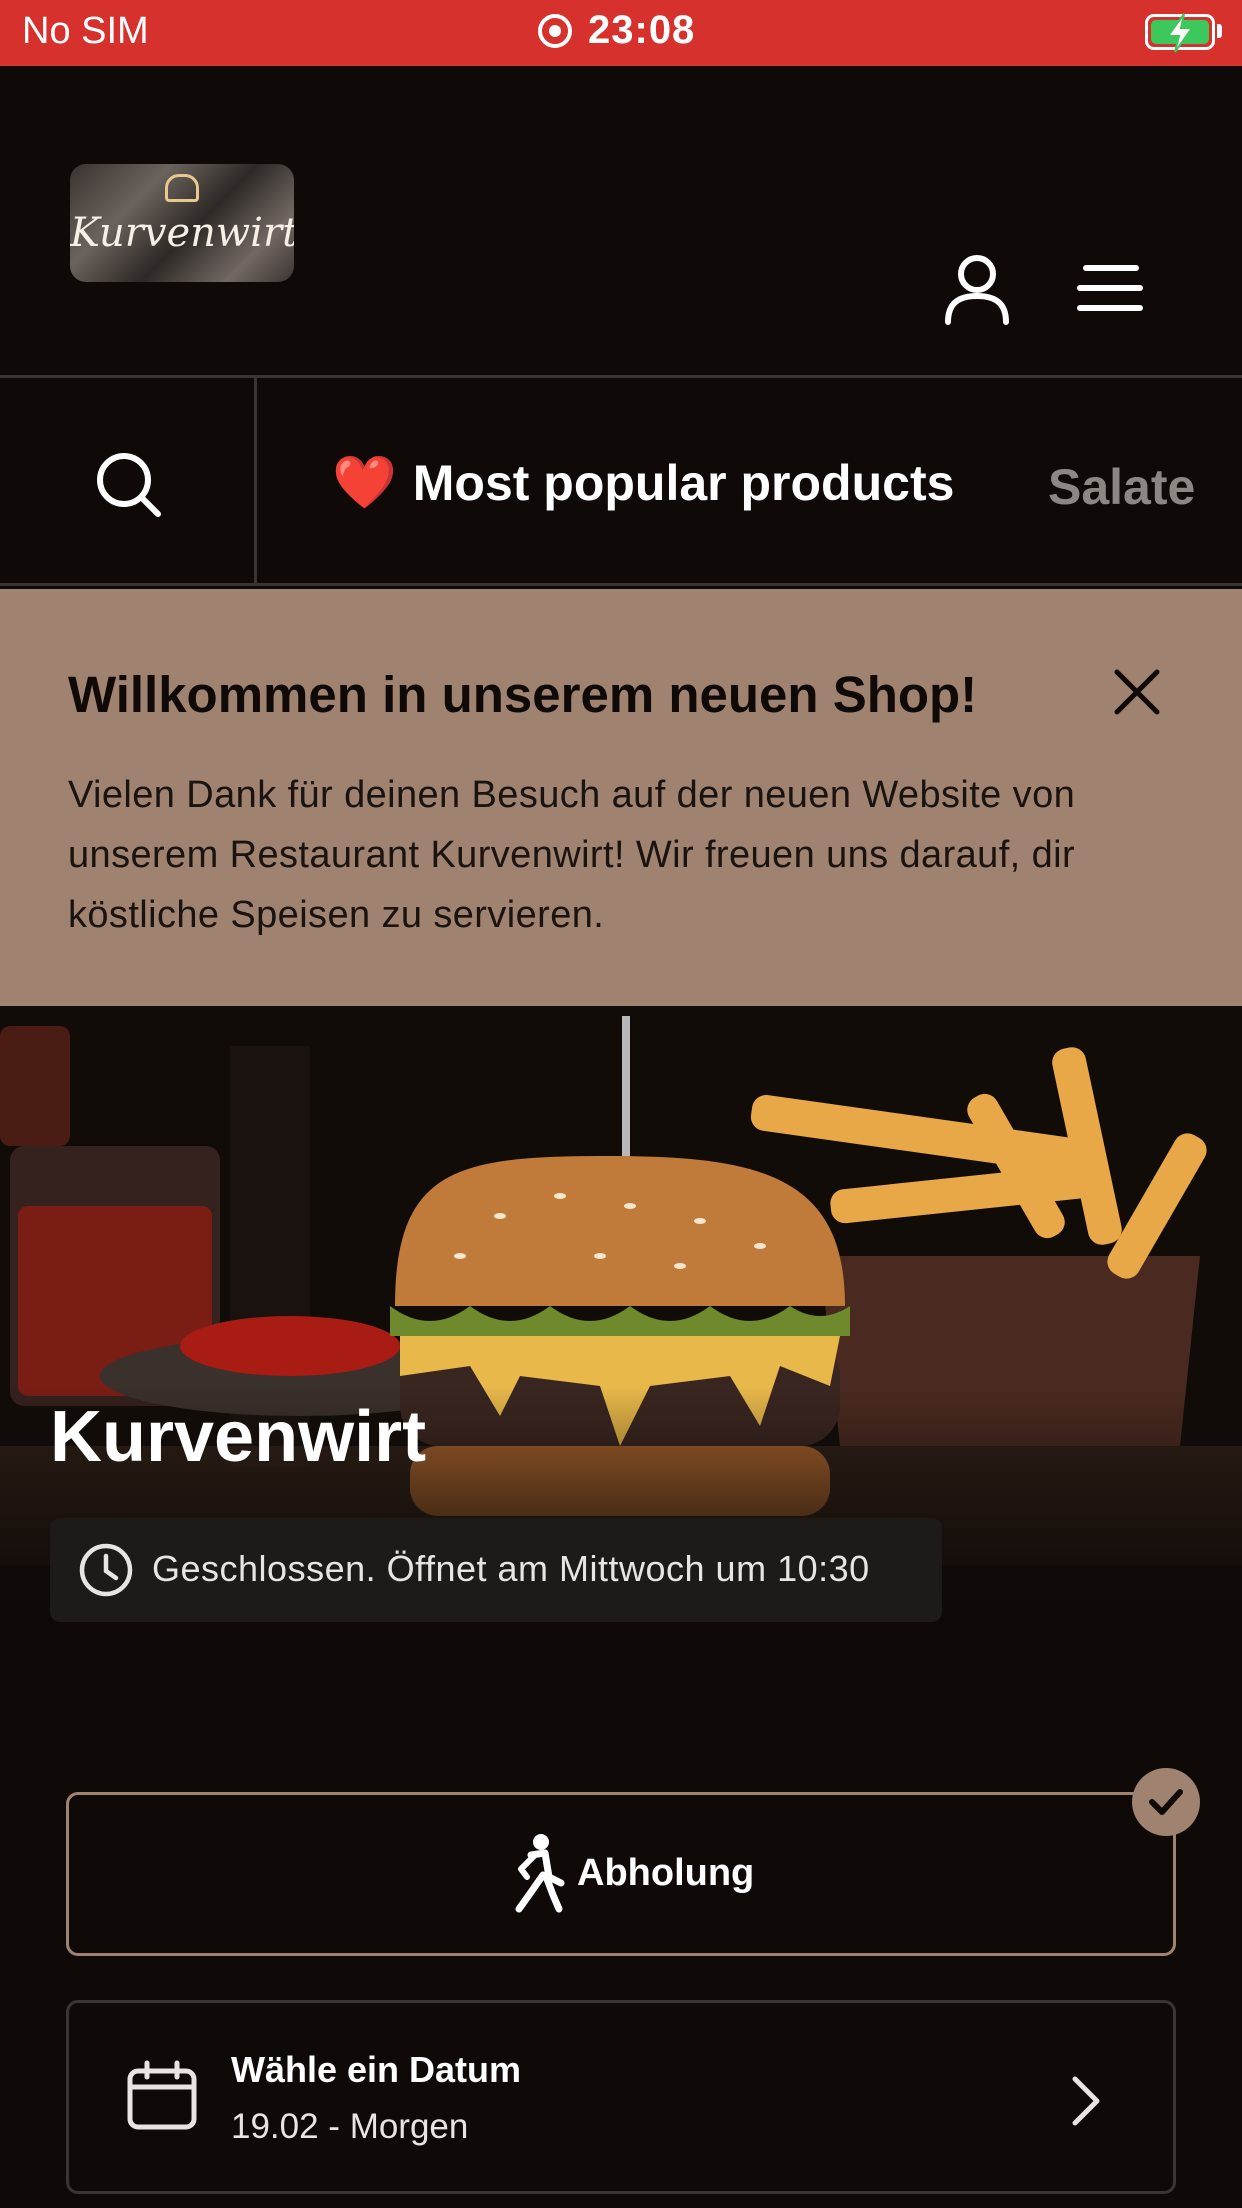 This screenshot has height=2208, width=1242. I want to click on carrier-label: No SIM, so click(85, 31).